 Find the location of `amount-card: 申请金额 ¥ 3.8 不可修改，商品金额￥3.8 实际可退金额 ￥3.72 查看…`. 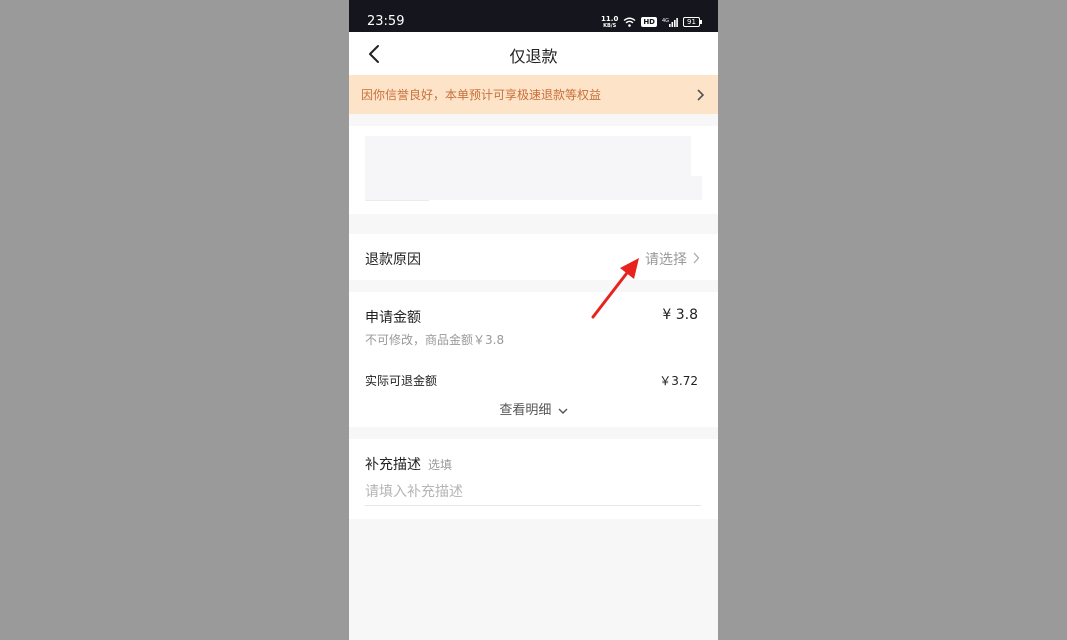

amount-card: 申请金额 ¥ 3.8 不可修改，商品金额￥3.8 实际可退金额 ￥3.72 查看… is located at coordinates (533, 359).